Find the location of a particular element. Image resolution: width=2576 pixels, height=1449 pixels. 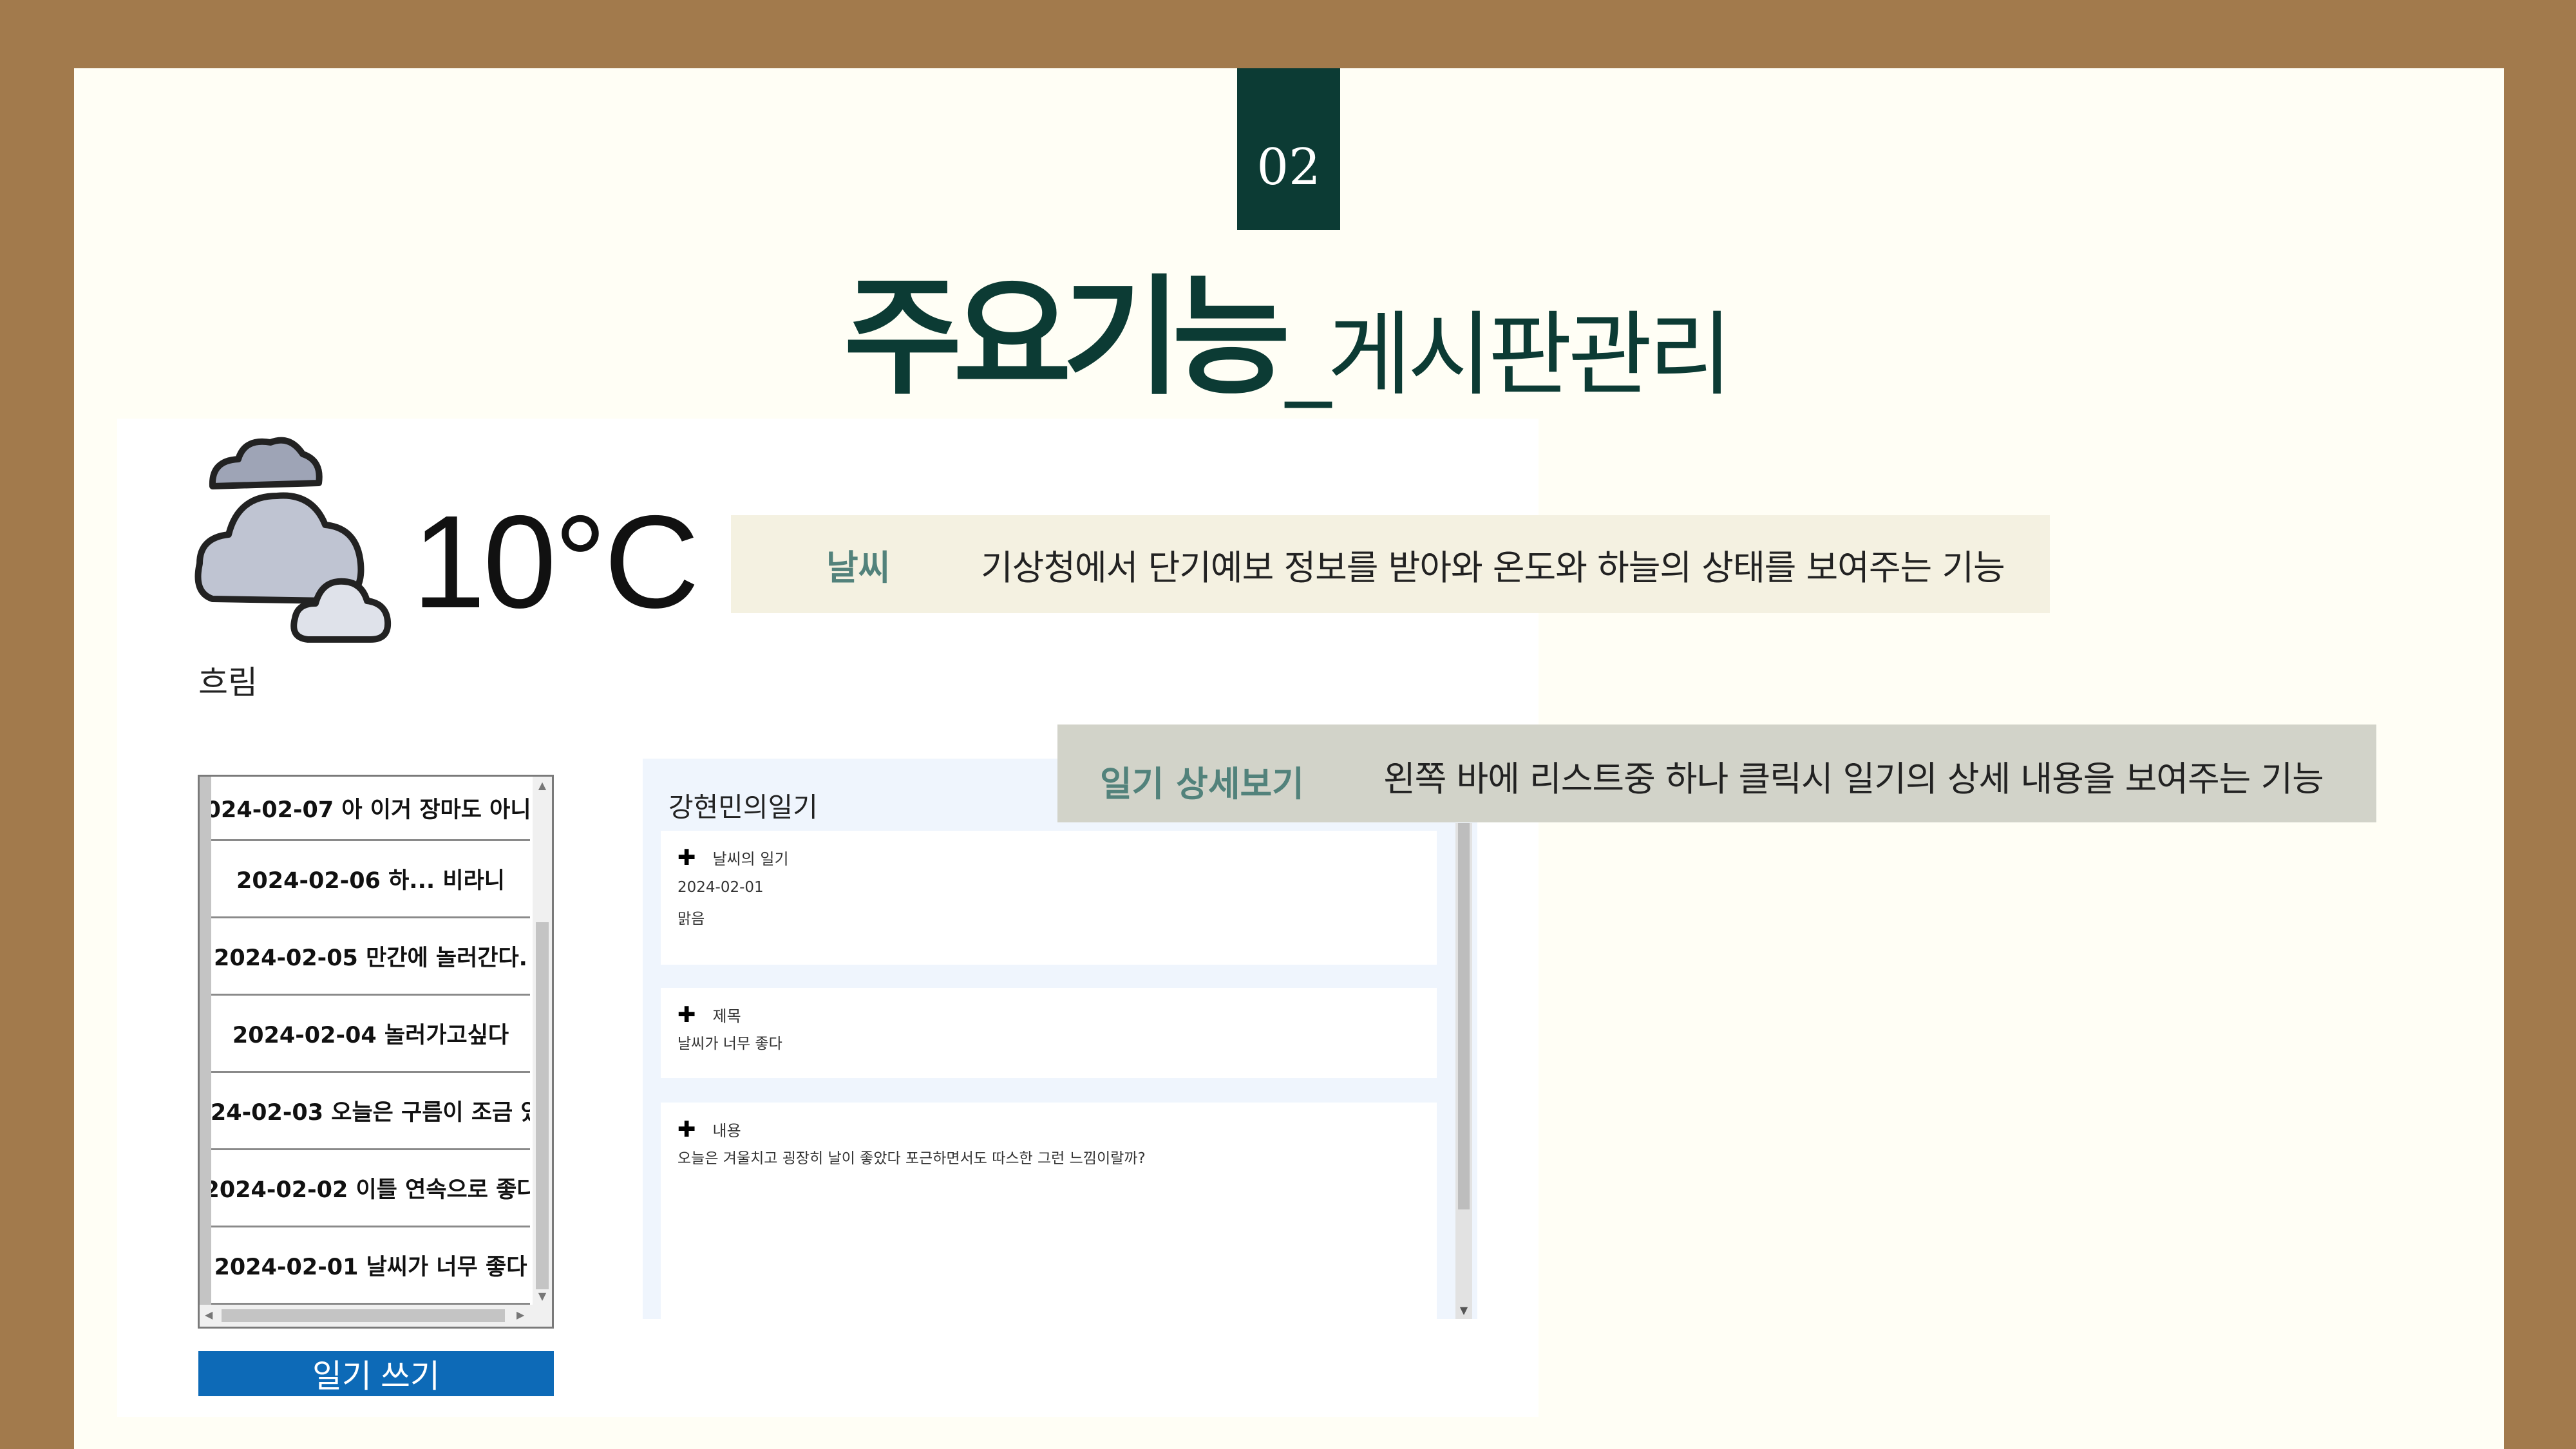

title-main: 주요기능 is located at coordinates (1067, 338).